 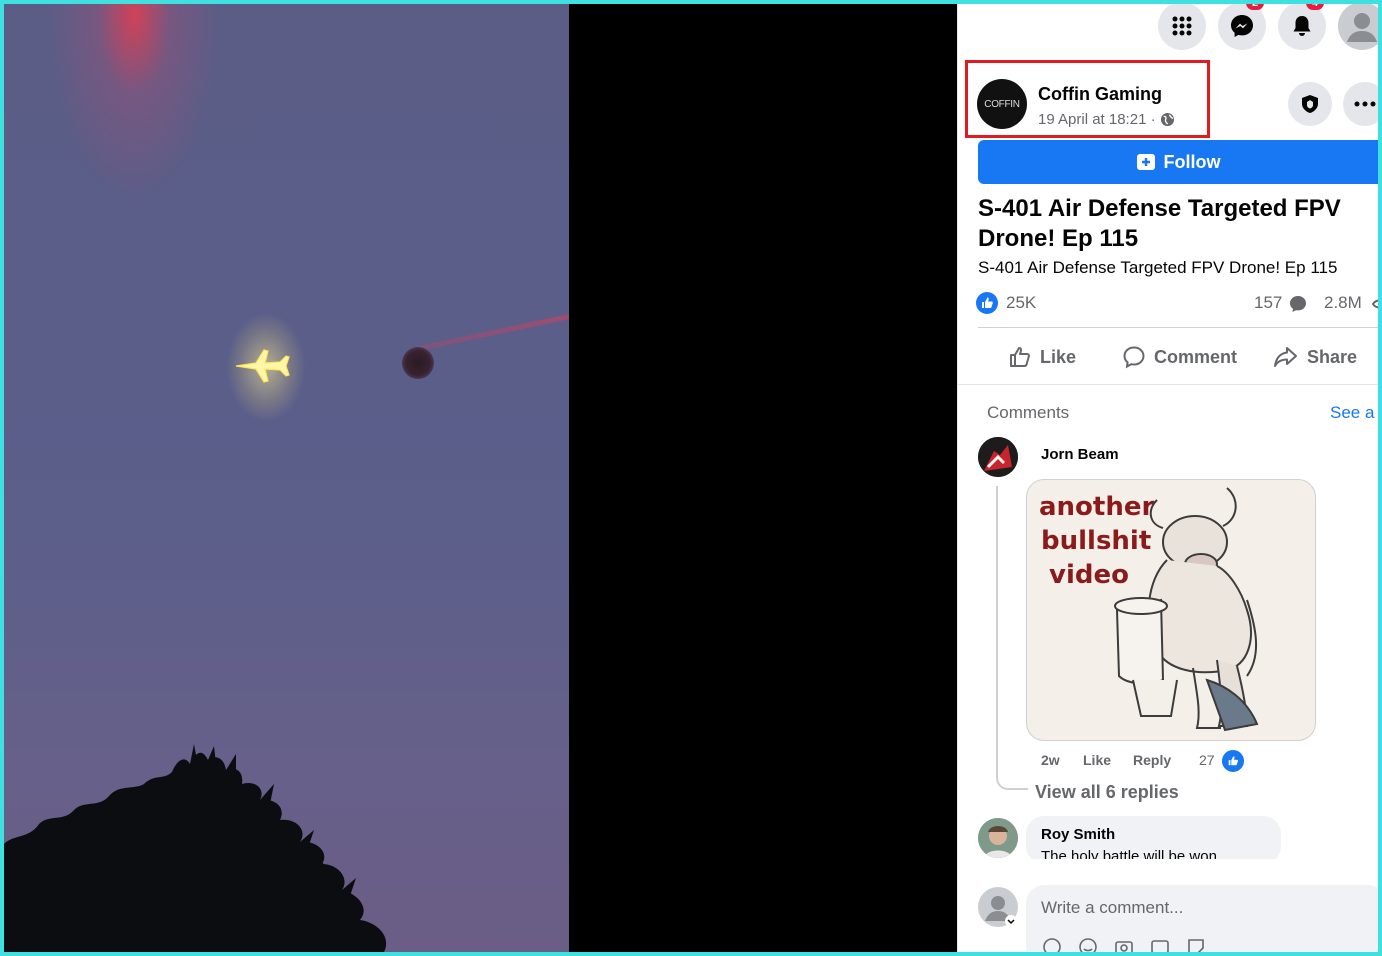 I want to click on ellipsis-icon, so click(x=1365, y=104).